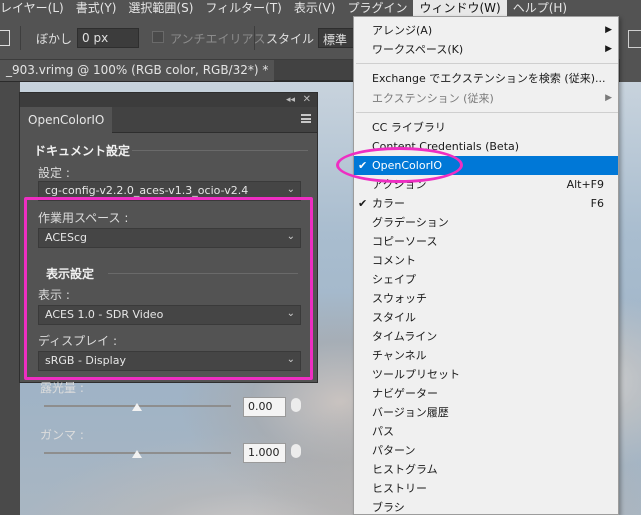 Image resolution: width=641 pixels, height=515 pixels. I want to click on menu-item-histogram: ヒストグラム, so click(486, 469).